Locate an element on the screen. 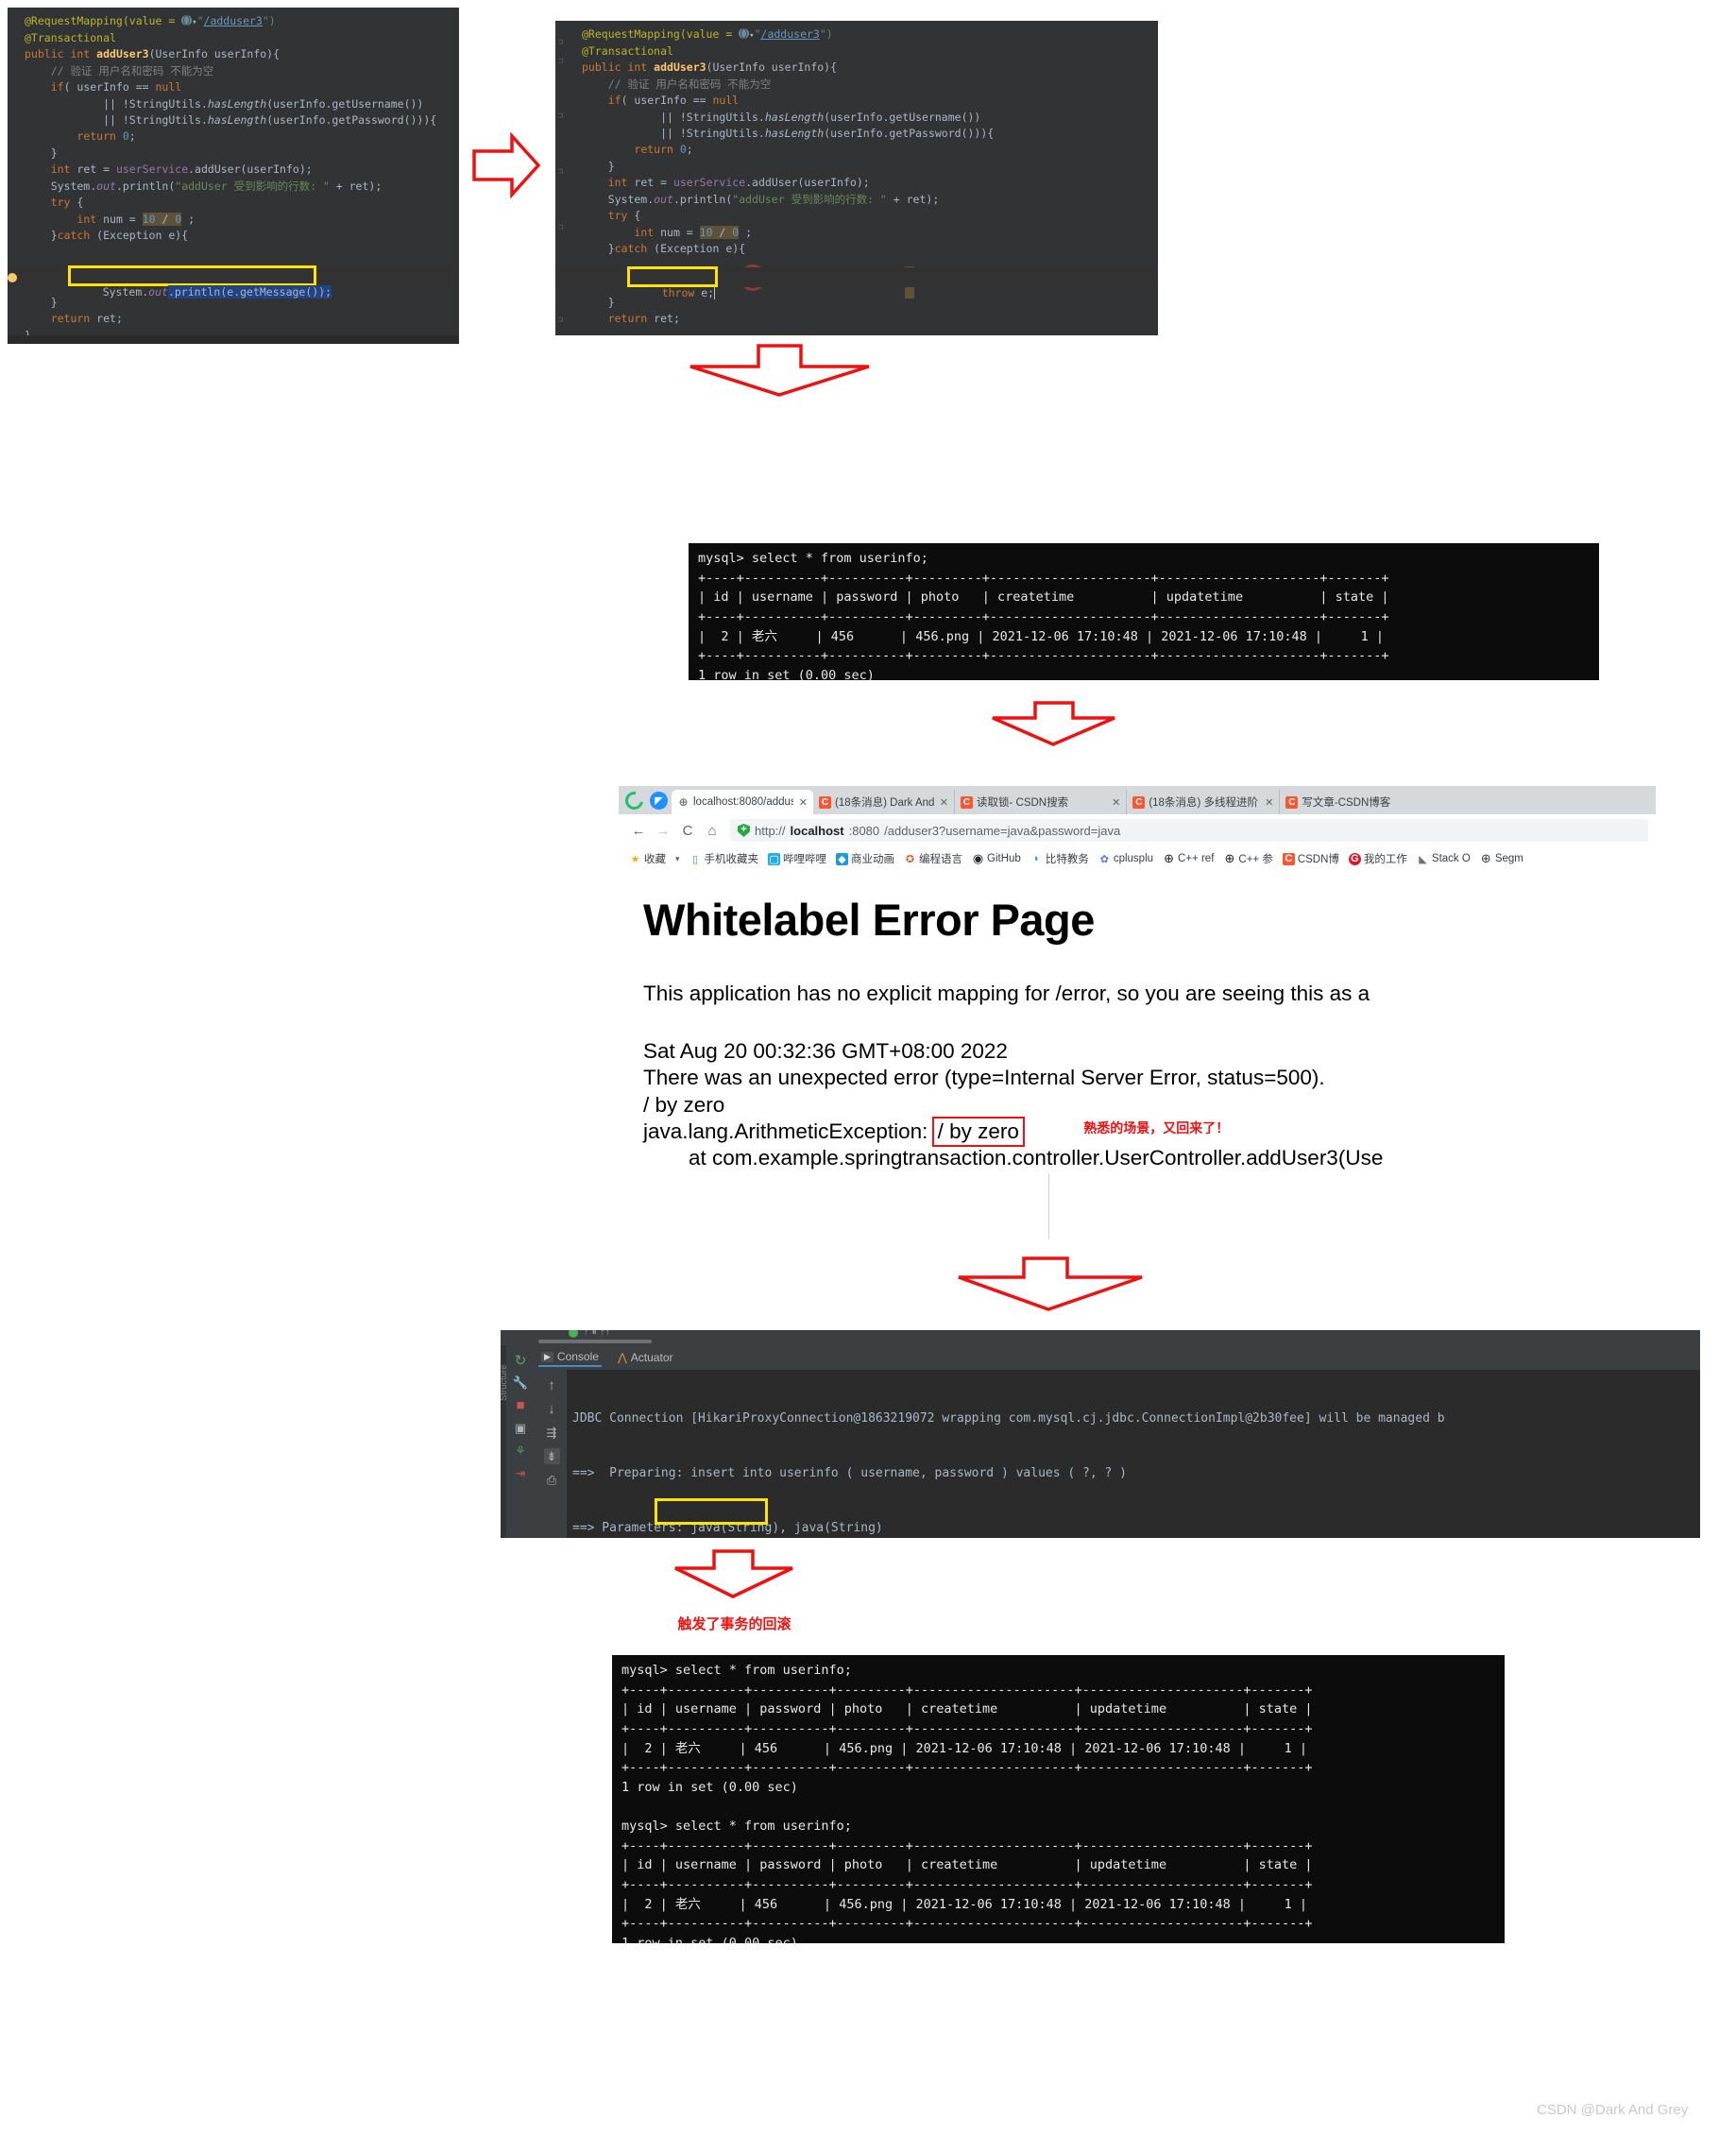  browser-tab-2: C 读取锁- CSDN搜索 ✕ is located at coordinates (1042, 802).